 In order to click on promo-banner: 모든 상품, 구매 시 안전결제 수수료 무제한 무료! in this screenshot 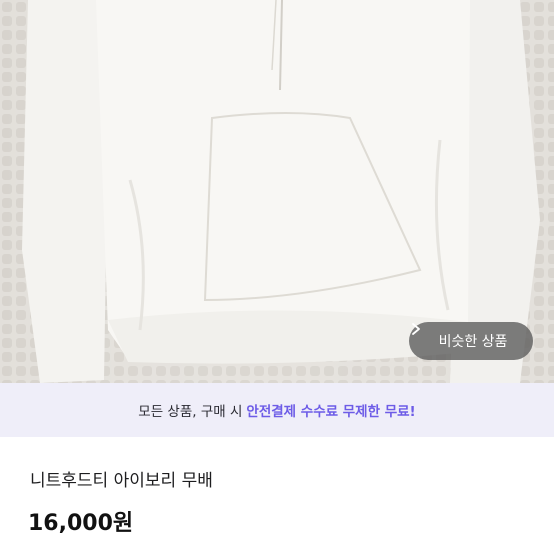, I will do `click(277, 410)`.